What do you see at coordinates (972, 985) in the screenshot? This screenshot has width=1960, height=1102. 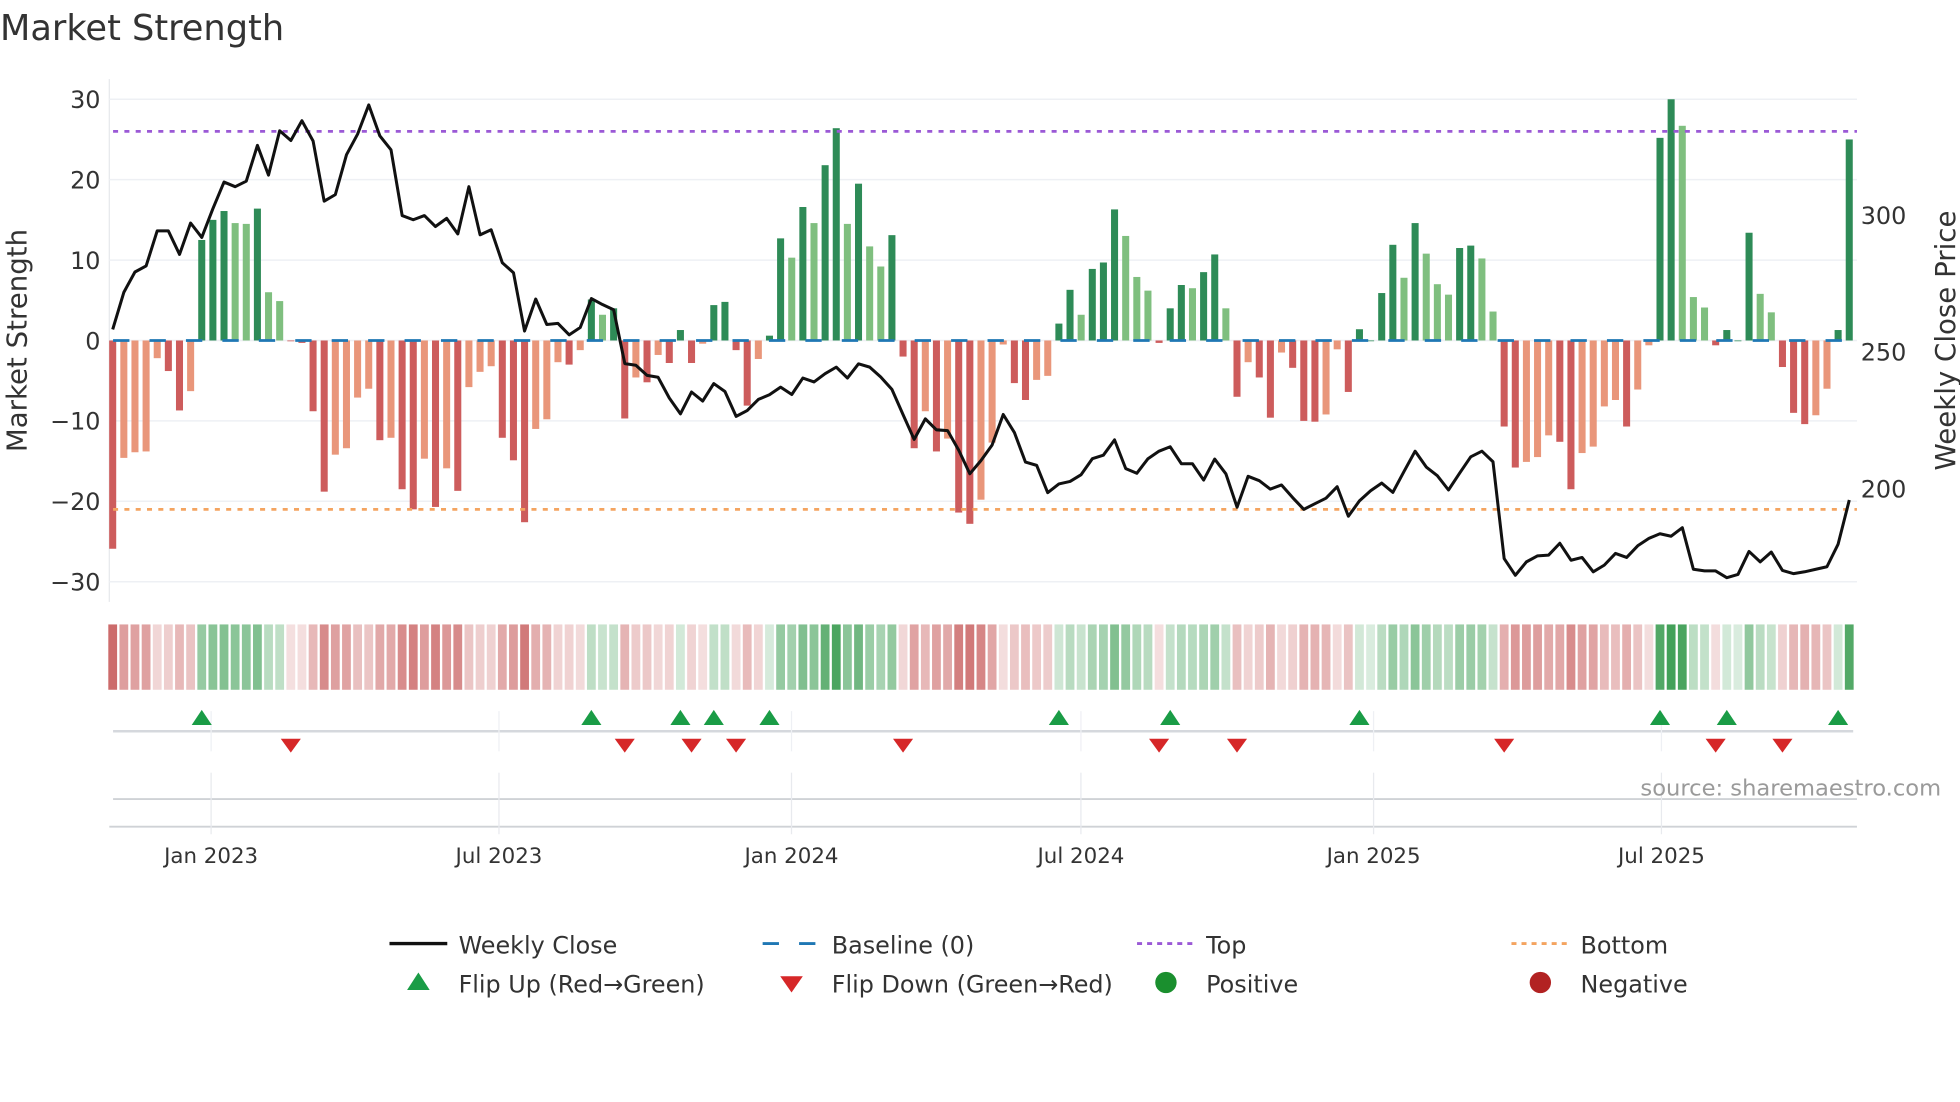 I see `legend-label: Flip Down (Green→Red)` at bounding box center [972, 985].